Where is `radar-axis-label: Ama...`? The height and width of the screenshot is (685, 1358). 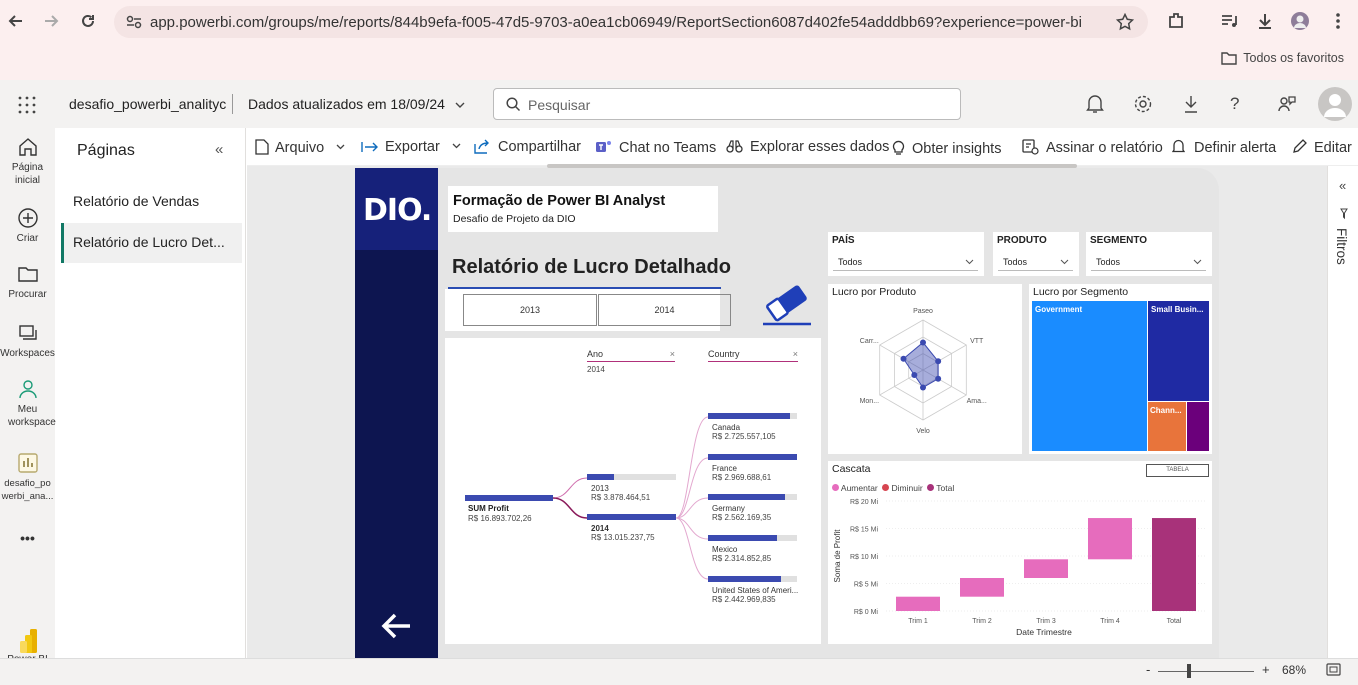
radar-axis-label: Ama... is located at coordinates (977, 401).